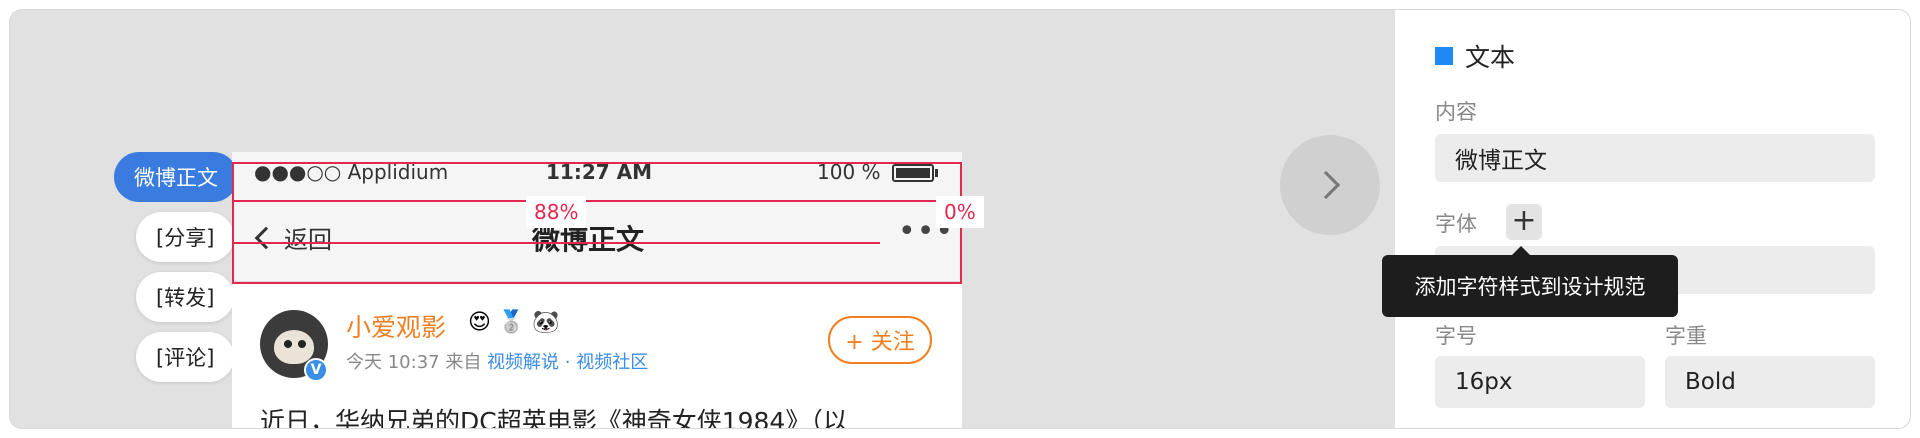 The image size is (1920, 438). Describe the element at coordinates (185, 237) in the screenshot. I see `layer-tag-share: [分享]` at that location.